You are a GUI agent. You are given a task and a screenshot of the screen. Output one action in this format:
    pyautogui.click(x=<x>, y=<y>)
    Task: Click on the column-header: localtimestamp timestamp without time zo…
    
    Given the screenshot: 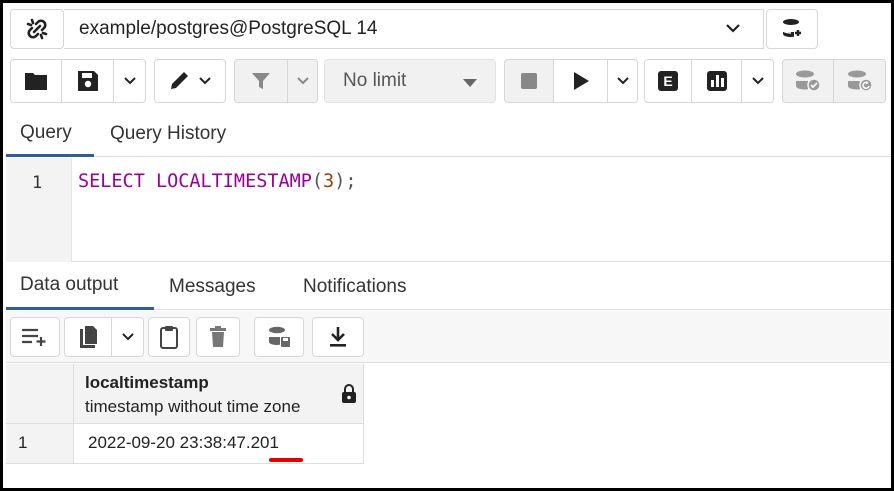 What is the action you would take?
    pyautogui.click(x=219, y=394)
    